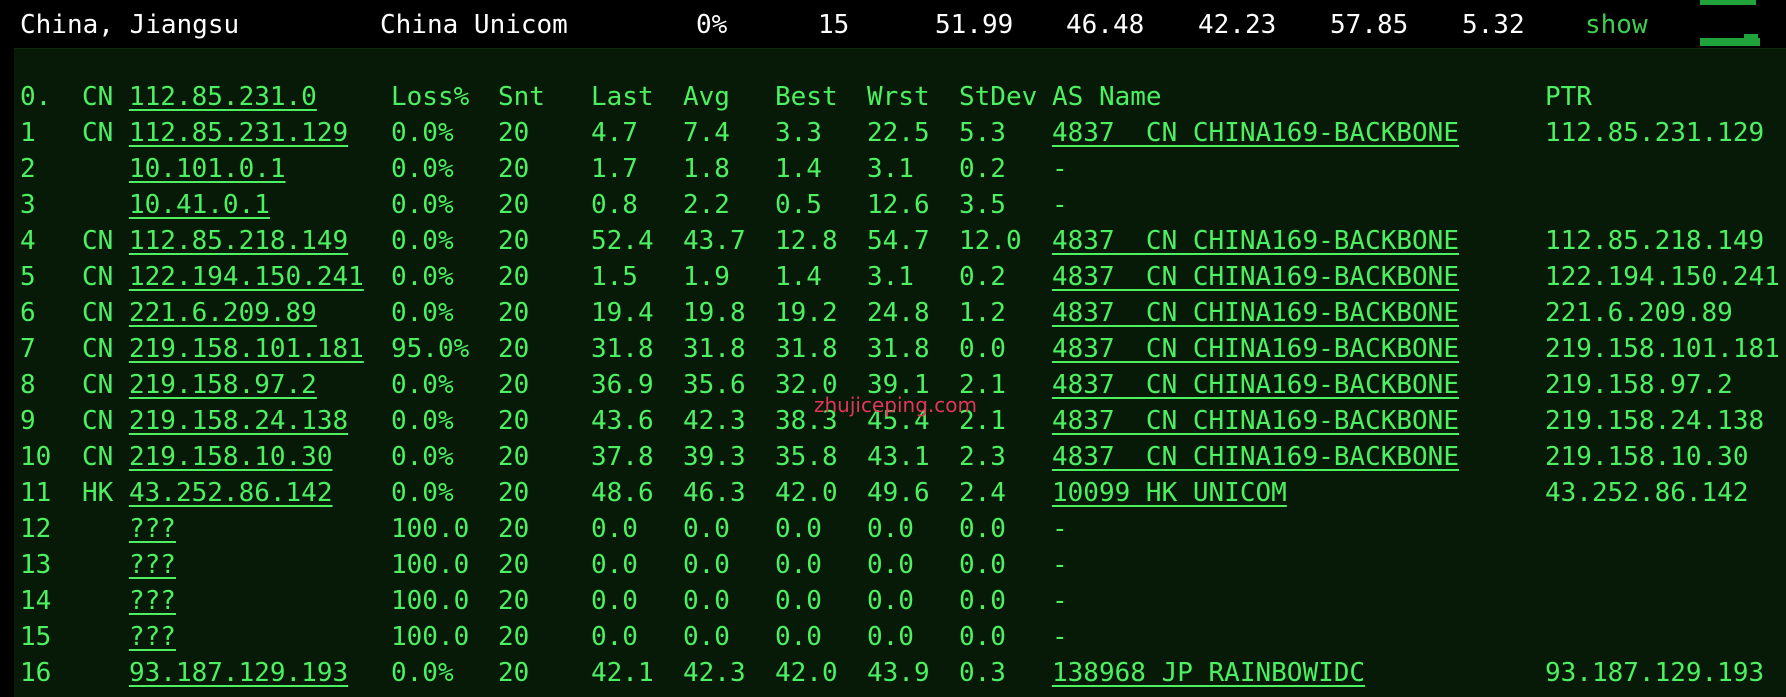  What do you see at coordinates (614, 169) in the screenshot?
I see `cell-last: 1.7` at bounding box center [614, 169].